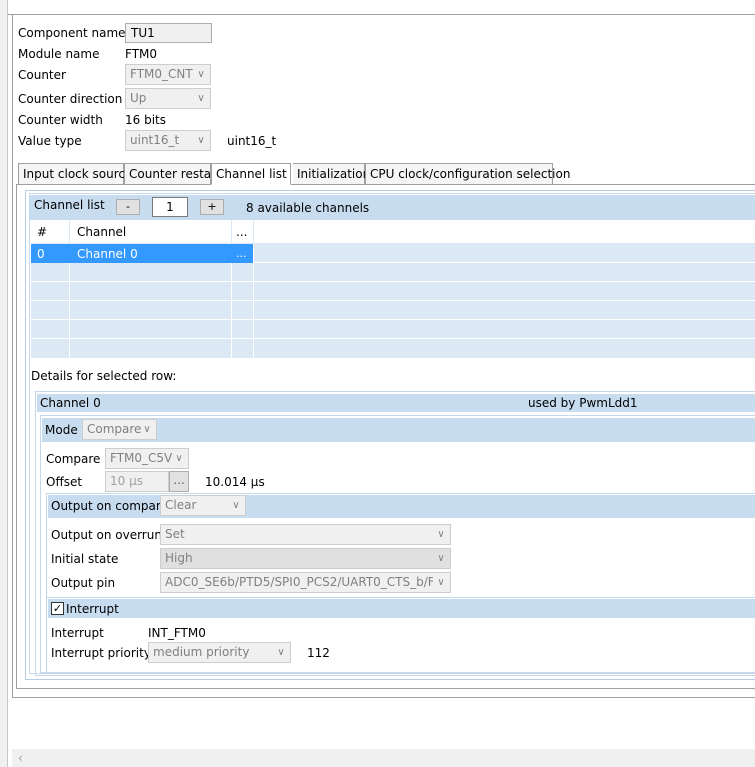 This screenshot has height=767, width=755. I want to click on tab-input-clock-source: Input clock source, so click(75, 173).